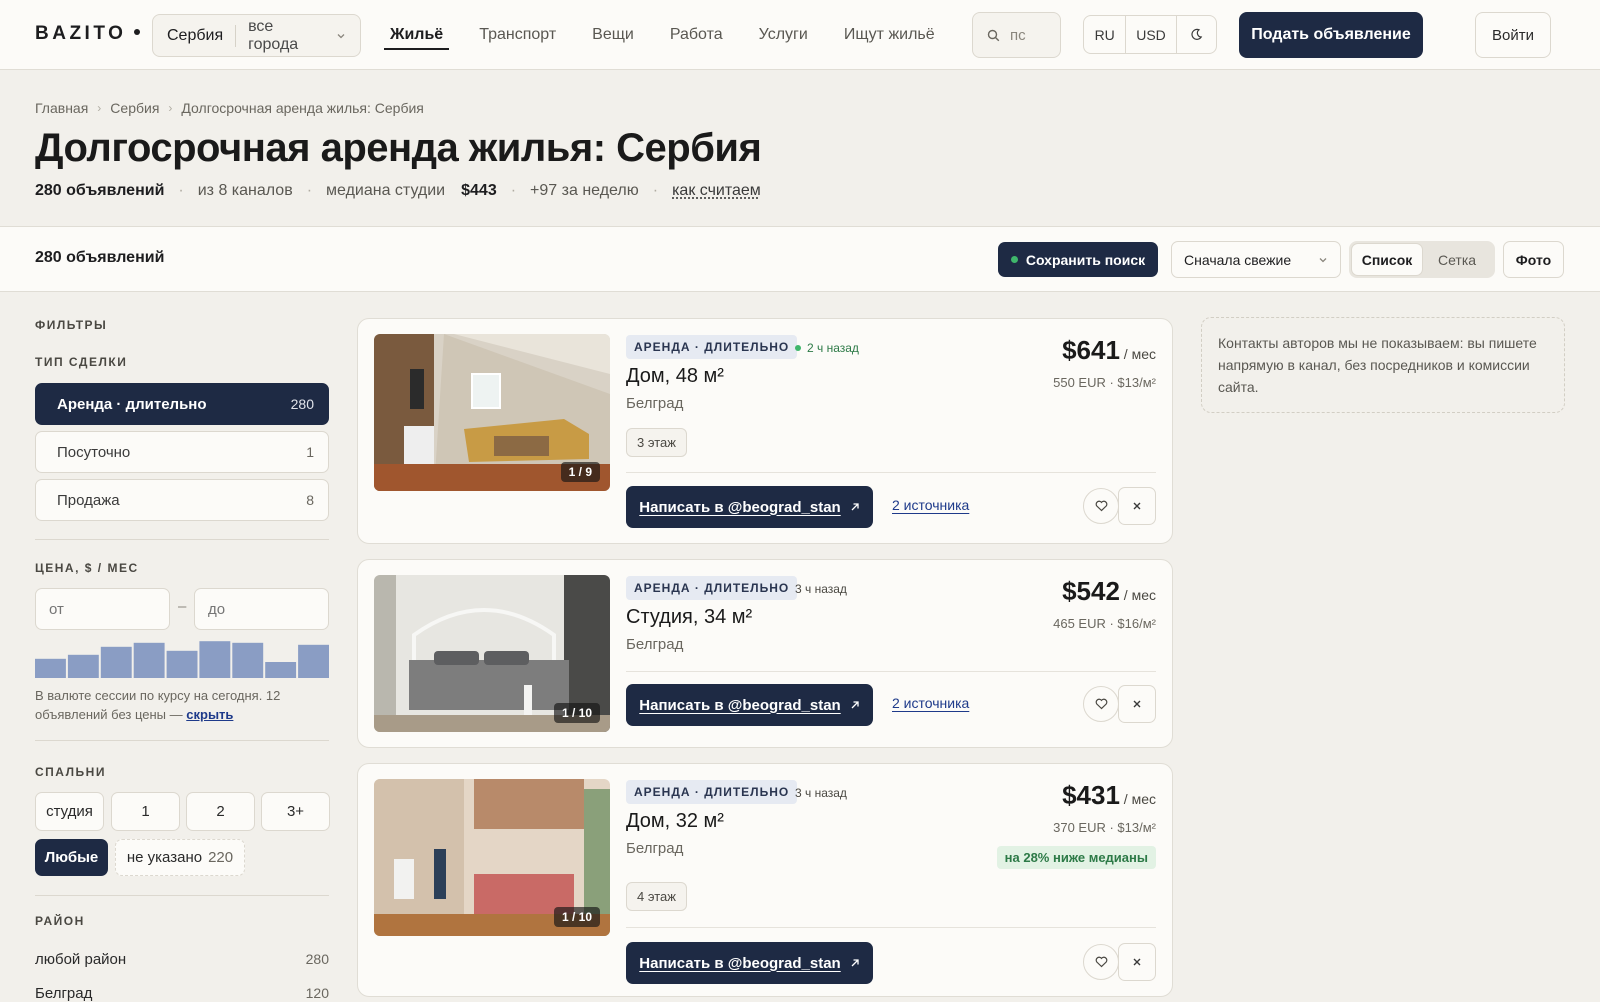 The width and height of the screenshot is (1600, 1002). What do you see at coordinates (182, 500) in the screenshot?
I see `deal-sale: Продажа 8` at bounding box center [182, 500].